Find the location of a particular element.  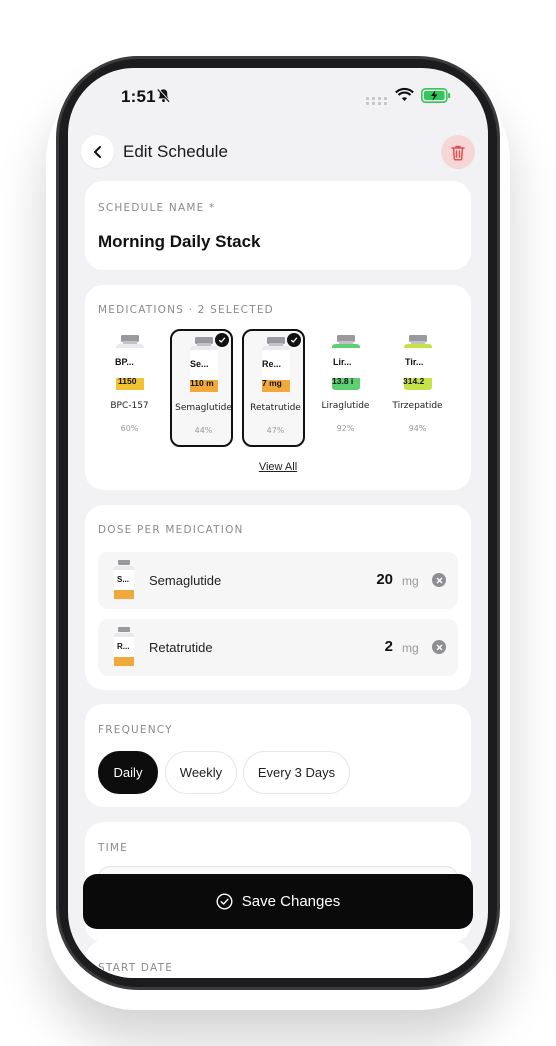

medication-option-retatrutide: Re... 7 mg Retatrutide 47% is located at coordinates (273, 388).